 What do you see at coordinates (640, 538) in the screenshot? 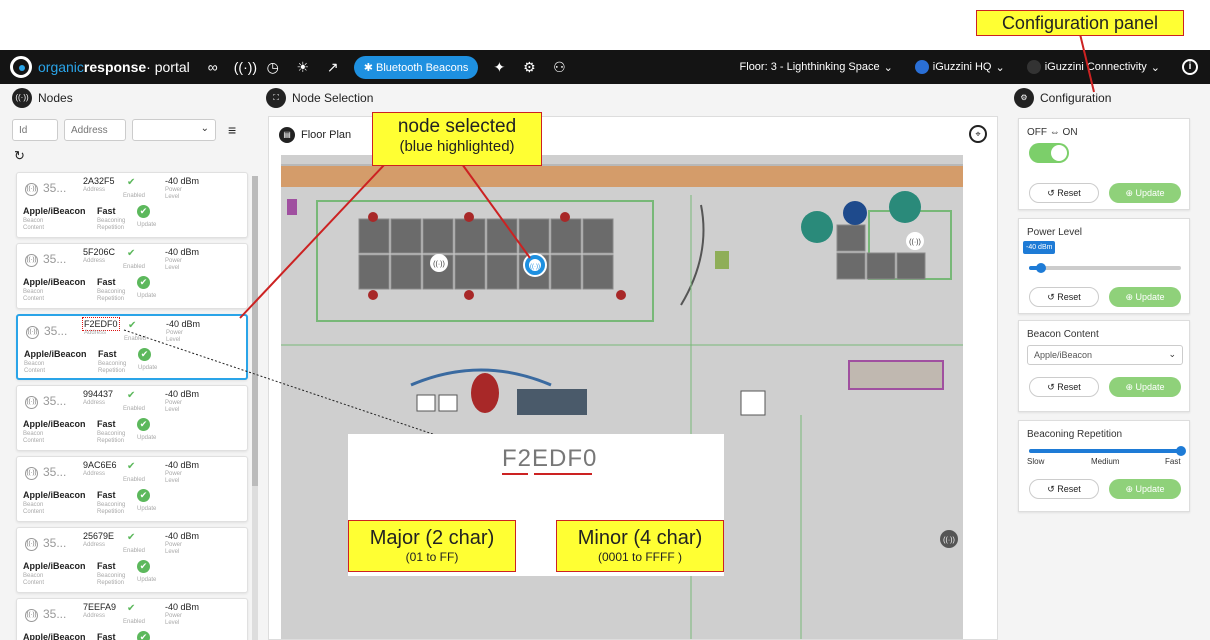
I see `annotation-minor-line1: Minor (4 char)` at bounding box center [640, 538].